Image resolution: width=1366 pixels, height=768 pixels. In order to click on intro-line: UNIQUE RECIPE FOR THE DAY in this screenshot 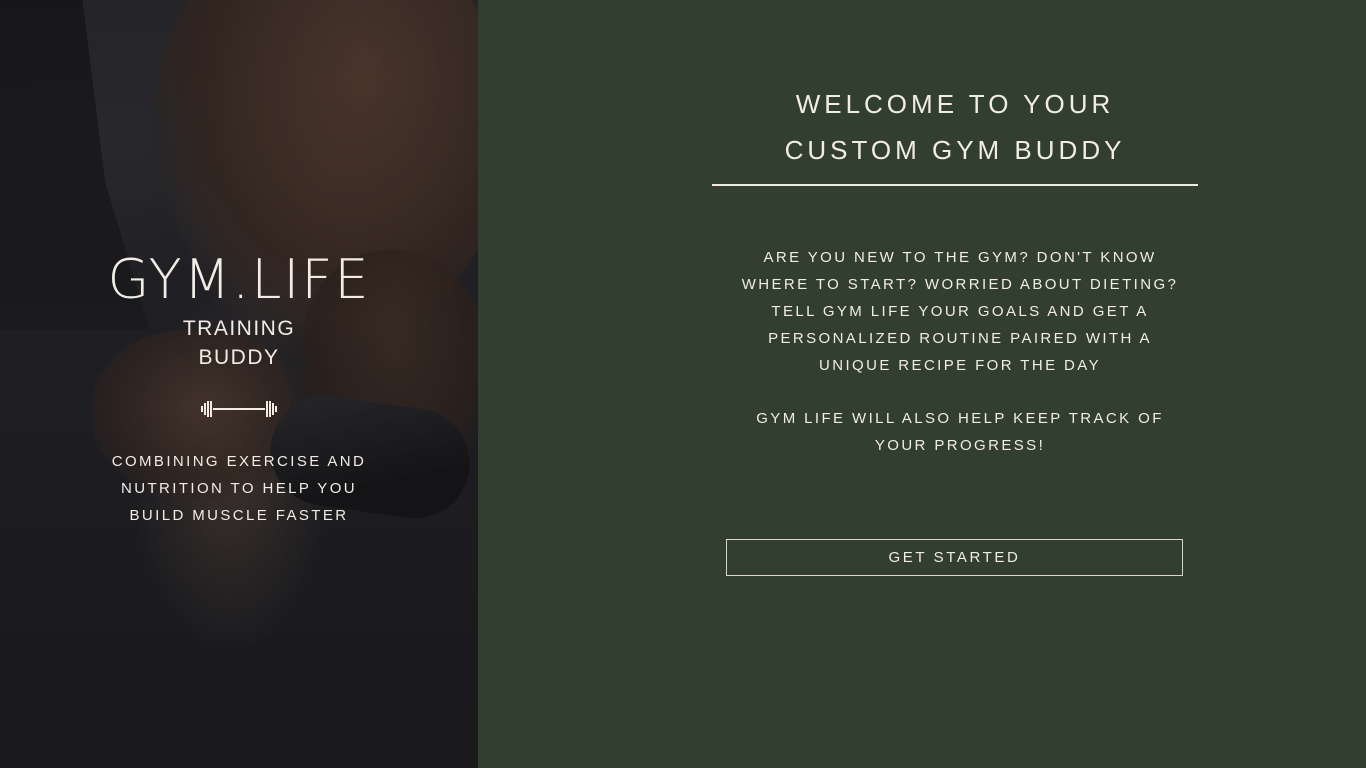, I will do `click(960, 365)`.